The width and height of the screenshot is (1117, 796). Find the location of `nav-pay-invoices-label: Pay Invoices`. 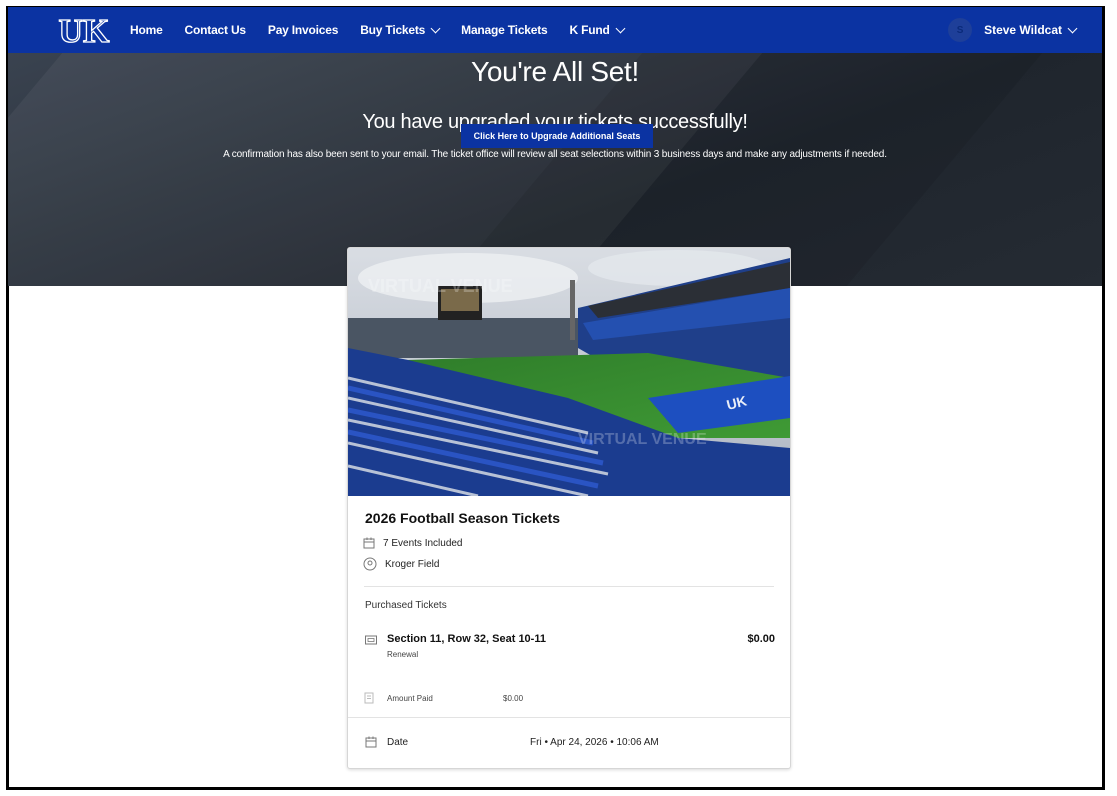

nav-pay-invoices-label: Pay Invoices is located at coordinates (303, 30).